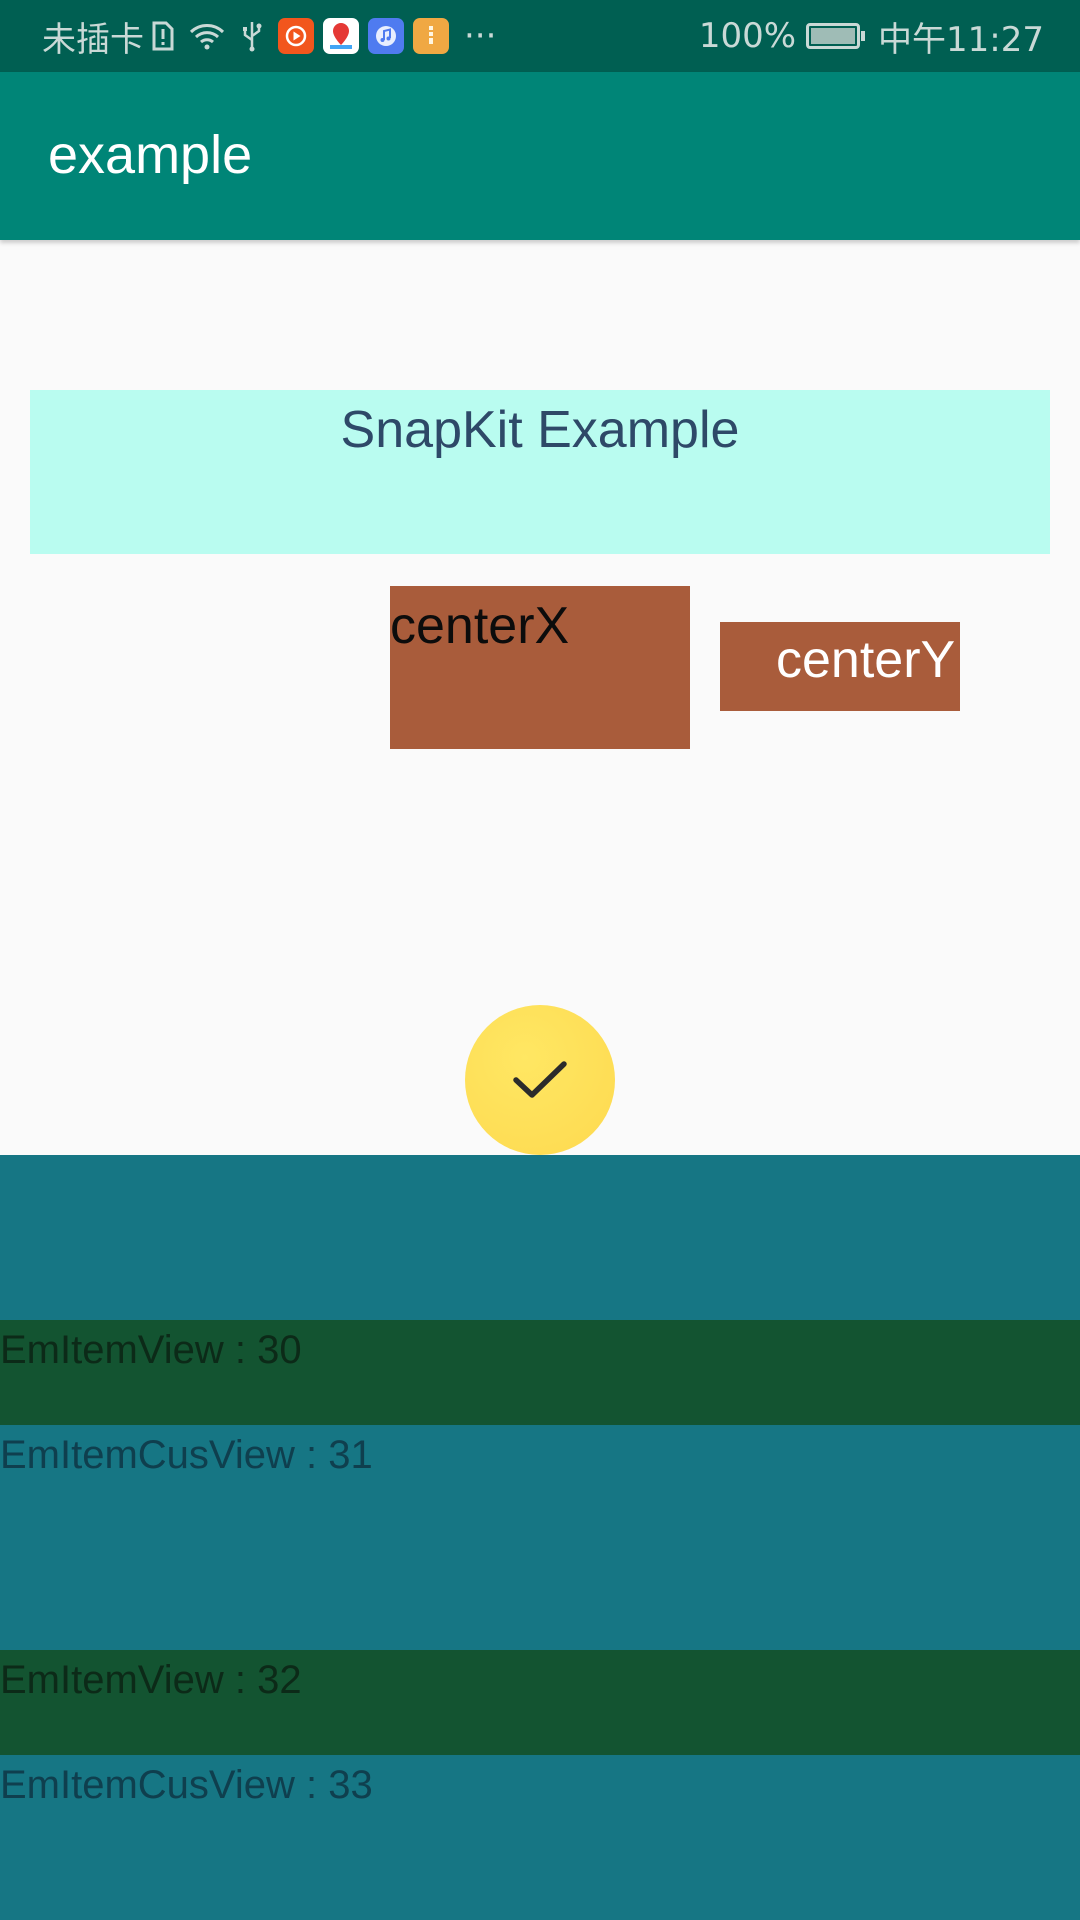 The height and width of the screenshot is (1920, 1080). Describe the element at coordinates (386, 36) in the screenshot. I see `music-app-icon` at that location.